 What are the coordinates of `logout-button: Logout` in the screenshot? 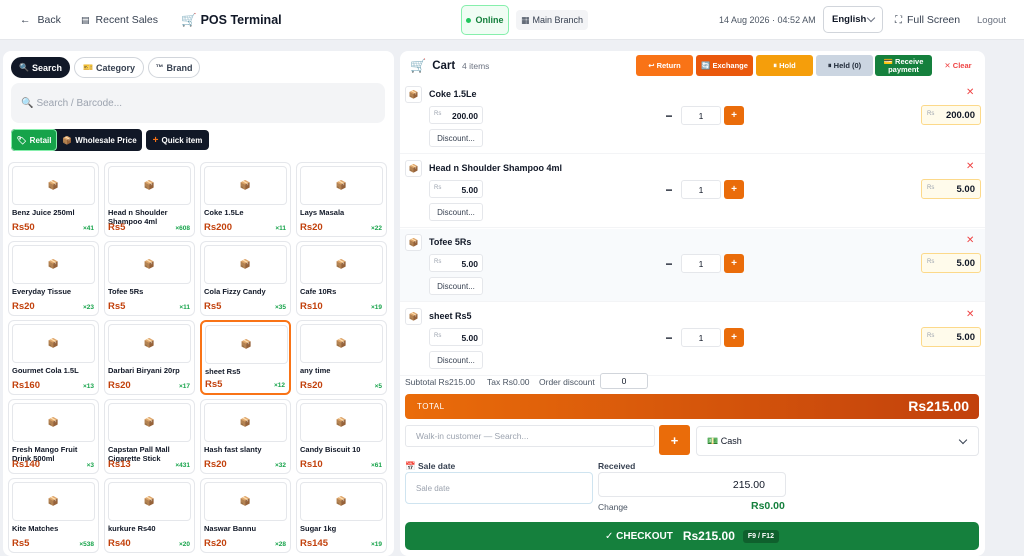 It's located at (991, 20).